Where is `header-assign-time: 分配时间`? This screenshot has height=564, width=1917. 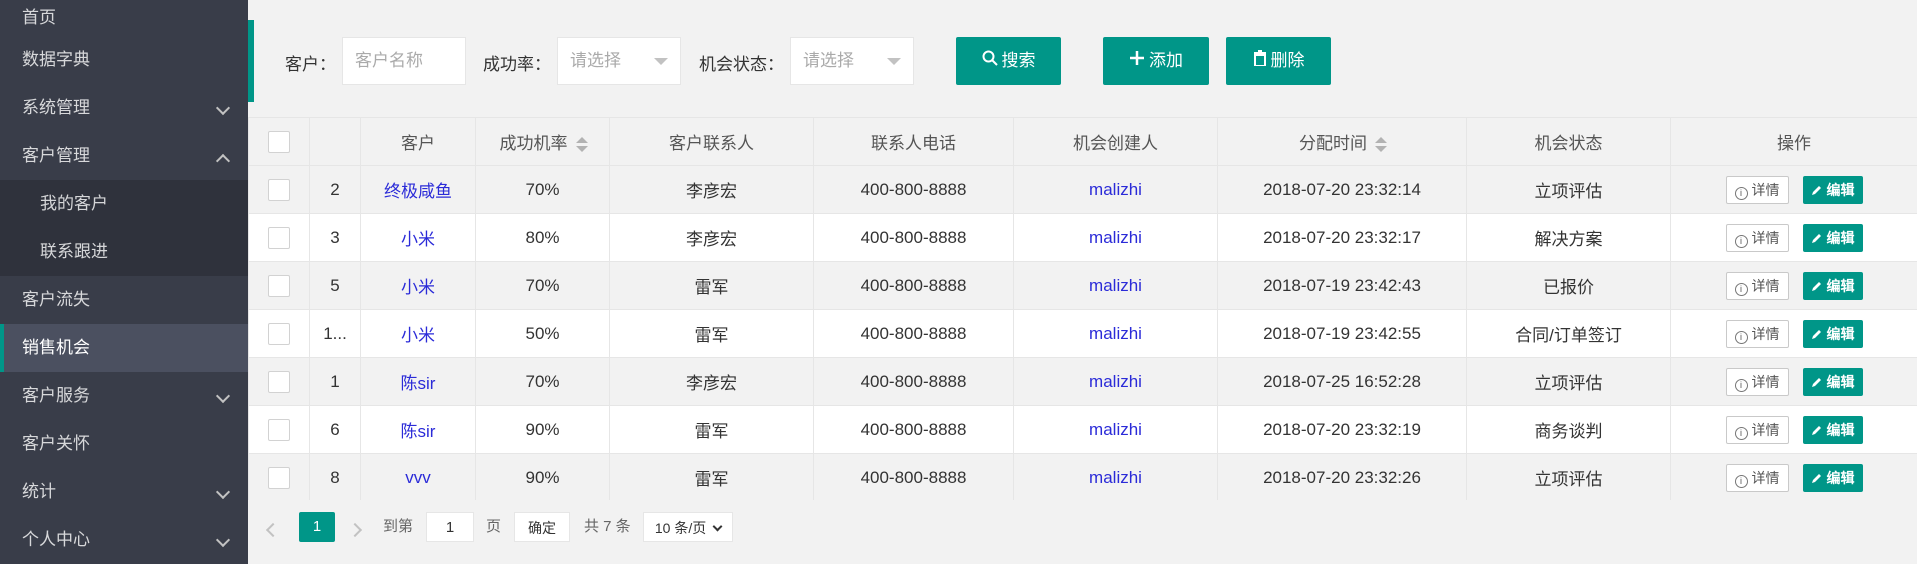 header-assign-time: 分配时间 is located at coordinates (1342, 141).